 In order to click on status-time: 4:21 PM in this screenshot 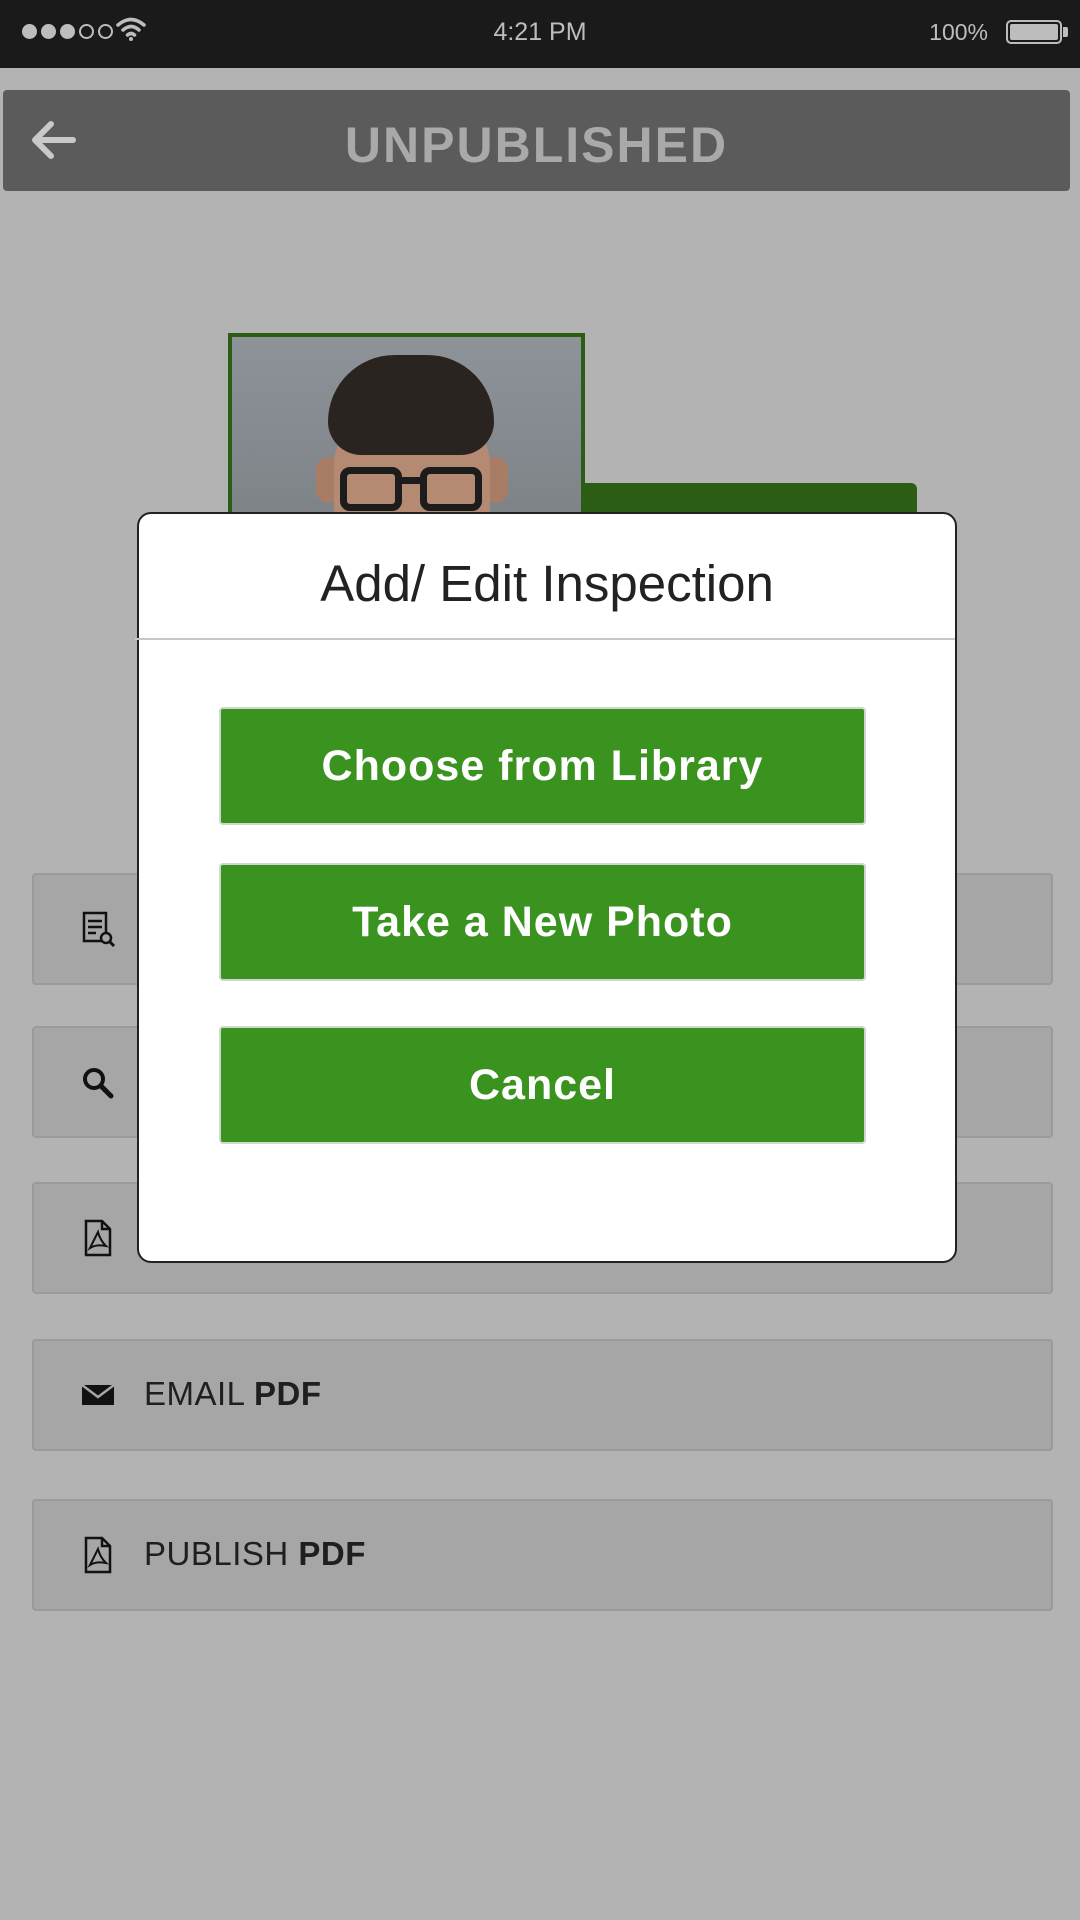, I will do `click(540, 32)`.